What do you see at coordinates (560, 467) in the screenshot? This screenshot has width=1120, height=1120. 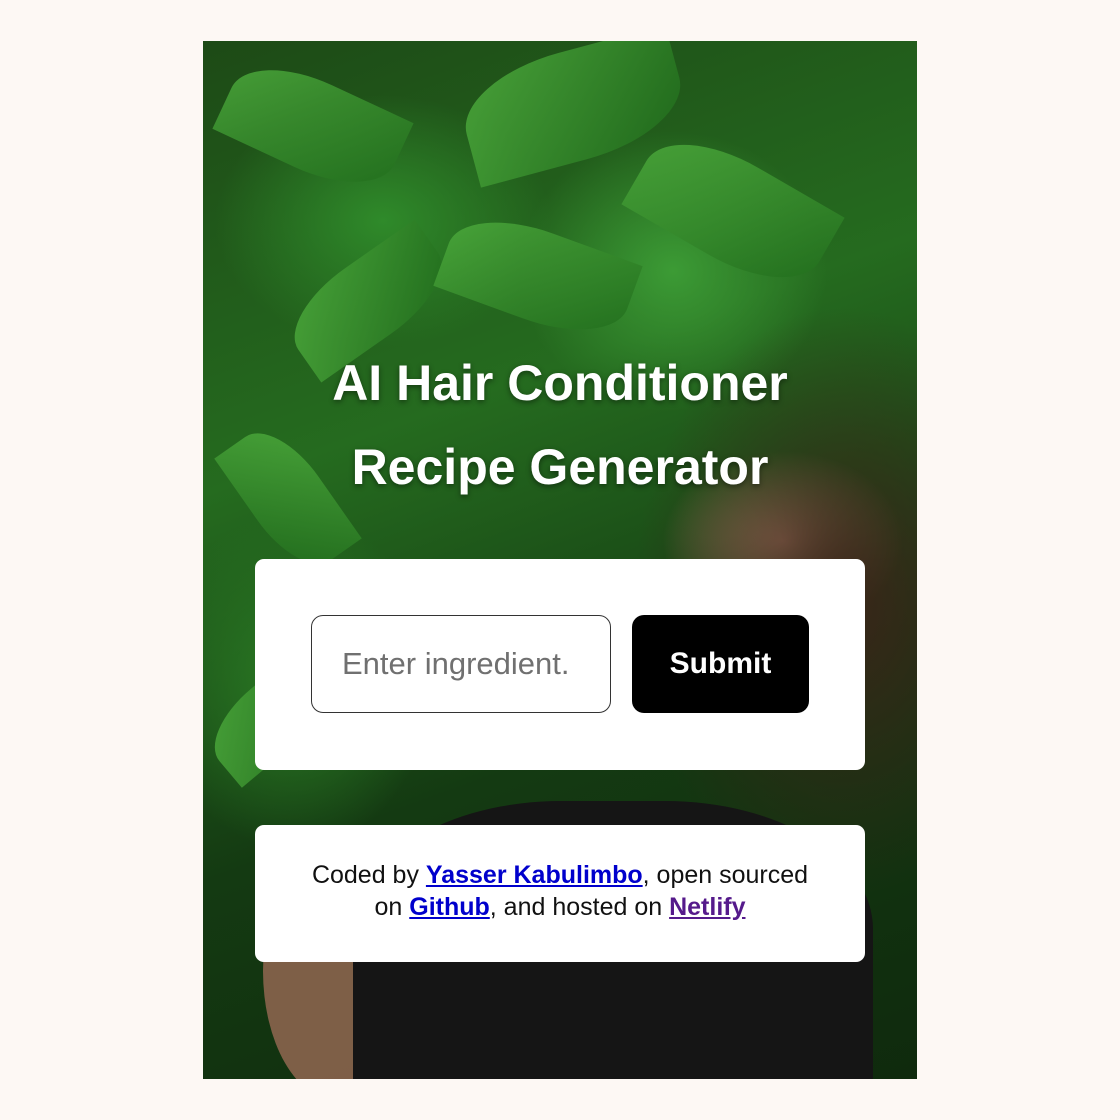 I see `title-line-2: Recipe Generator` at bounding box center [560, 467].